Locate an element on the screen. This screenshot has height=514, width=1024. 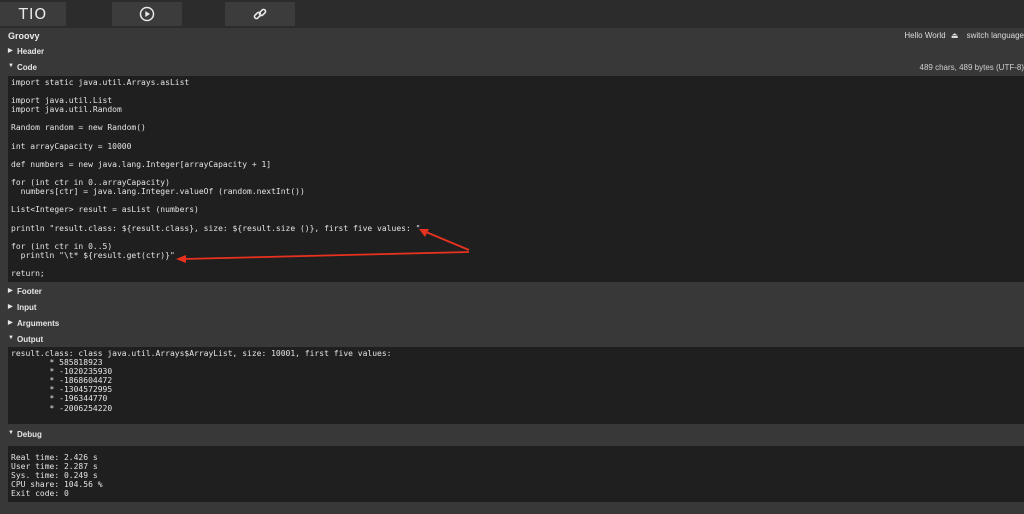
section-debug: ▼ Debug is located at coordinates (512, 435).